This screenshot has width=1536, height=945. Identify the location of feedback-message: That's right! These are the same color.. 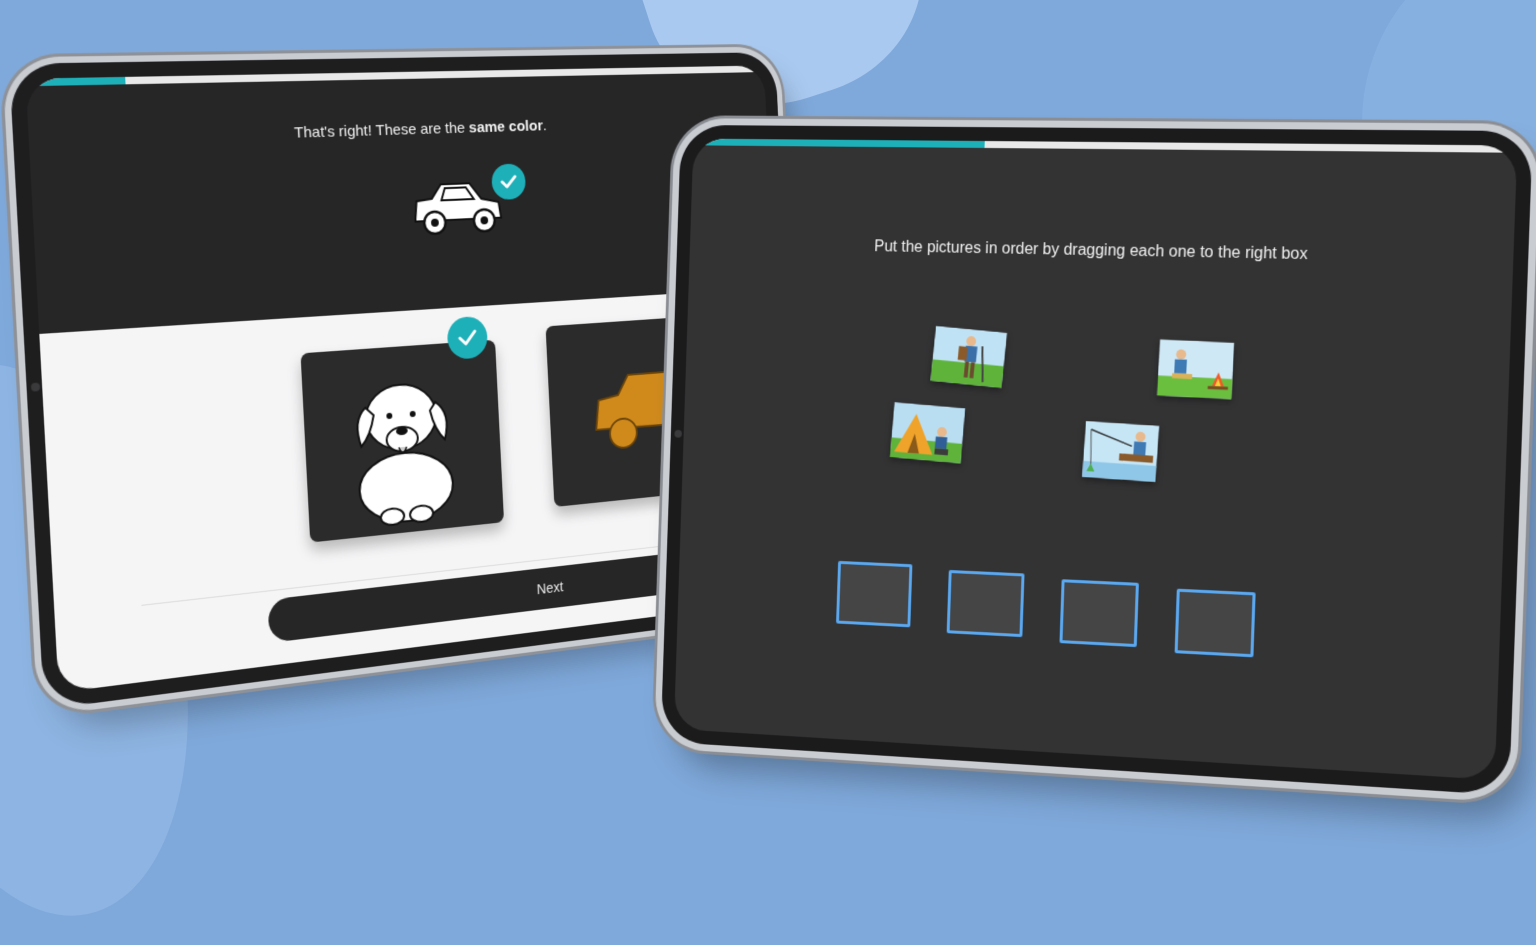
(397, 130).